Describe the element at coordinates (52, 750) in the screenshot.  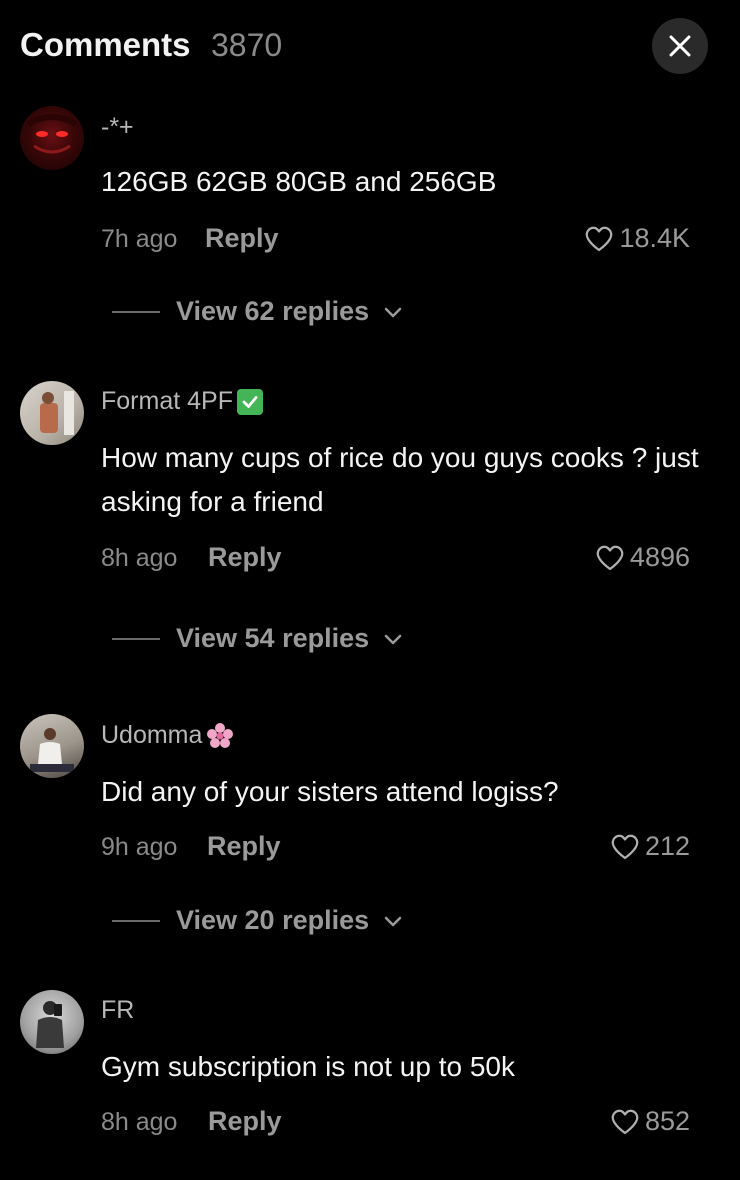
I see `person-seated-avatar-icon` at that location.